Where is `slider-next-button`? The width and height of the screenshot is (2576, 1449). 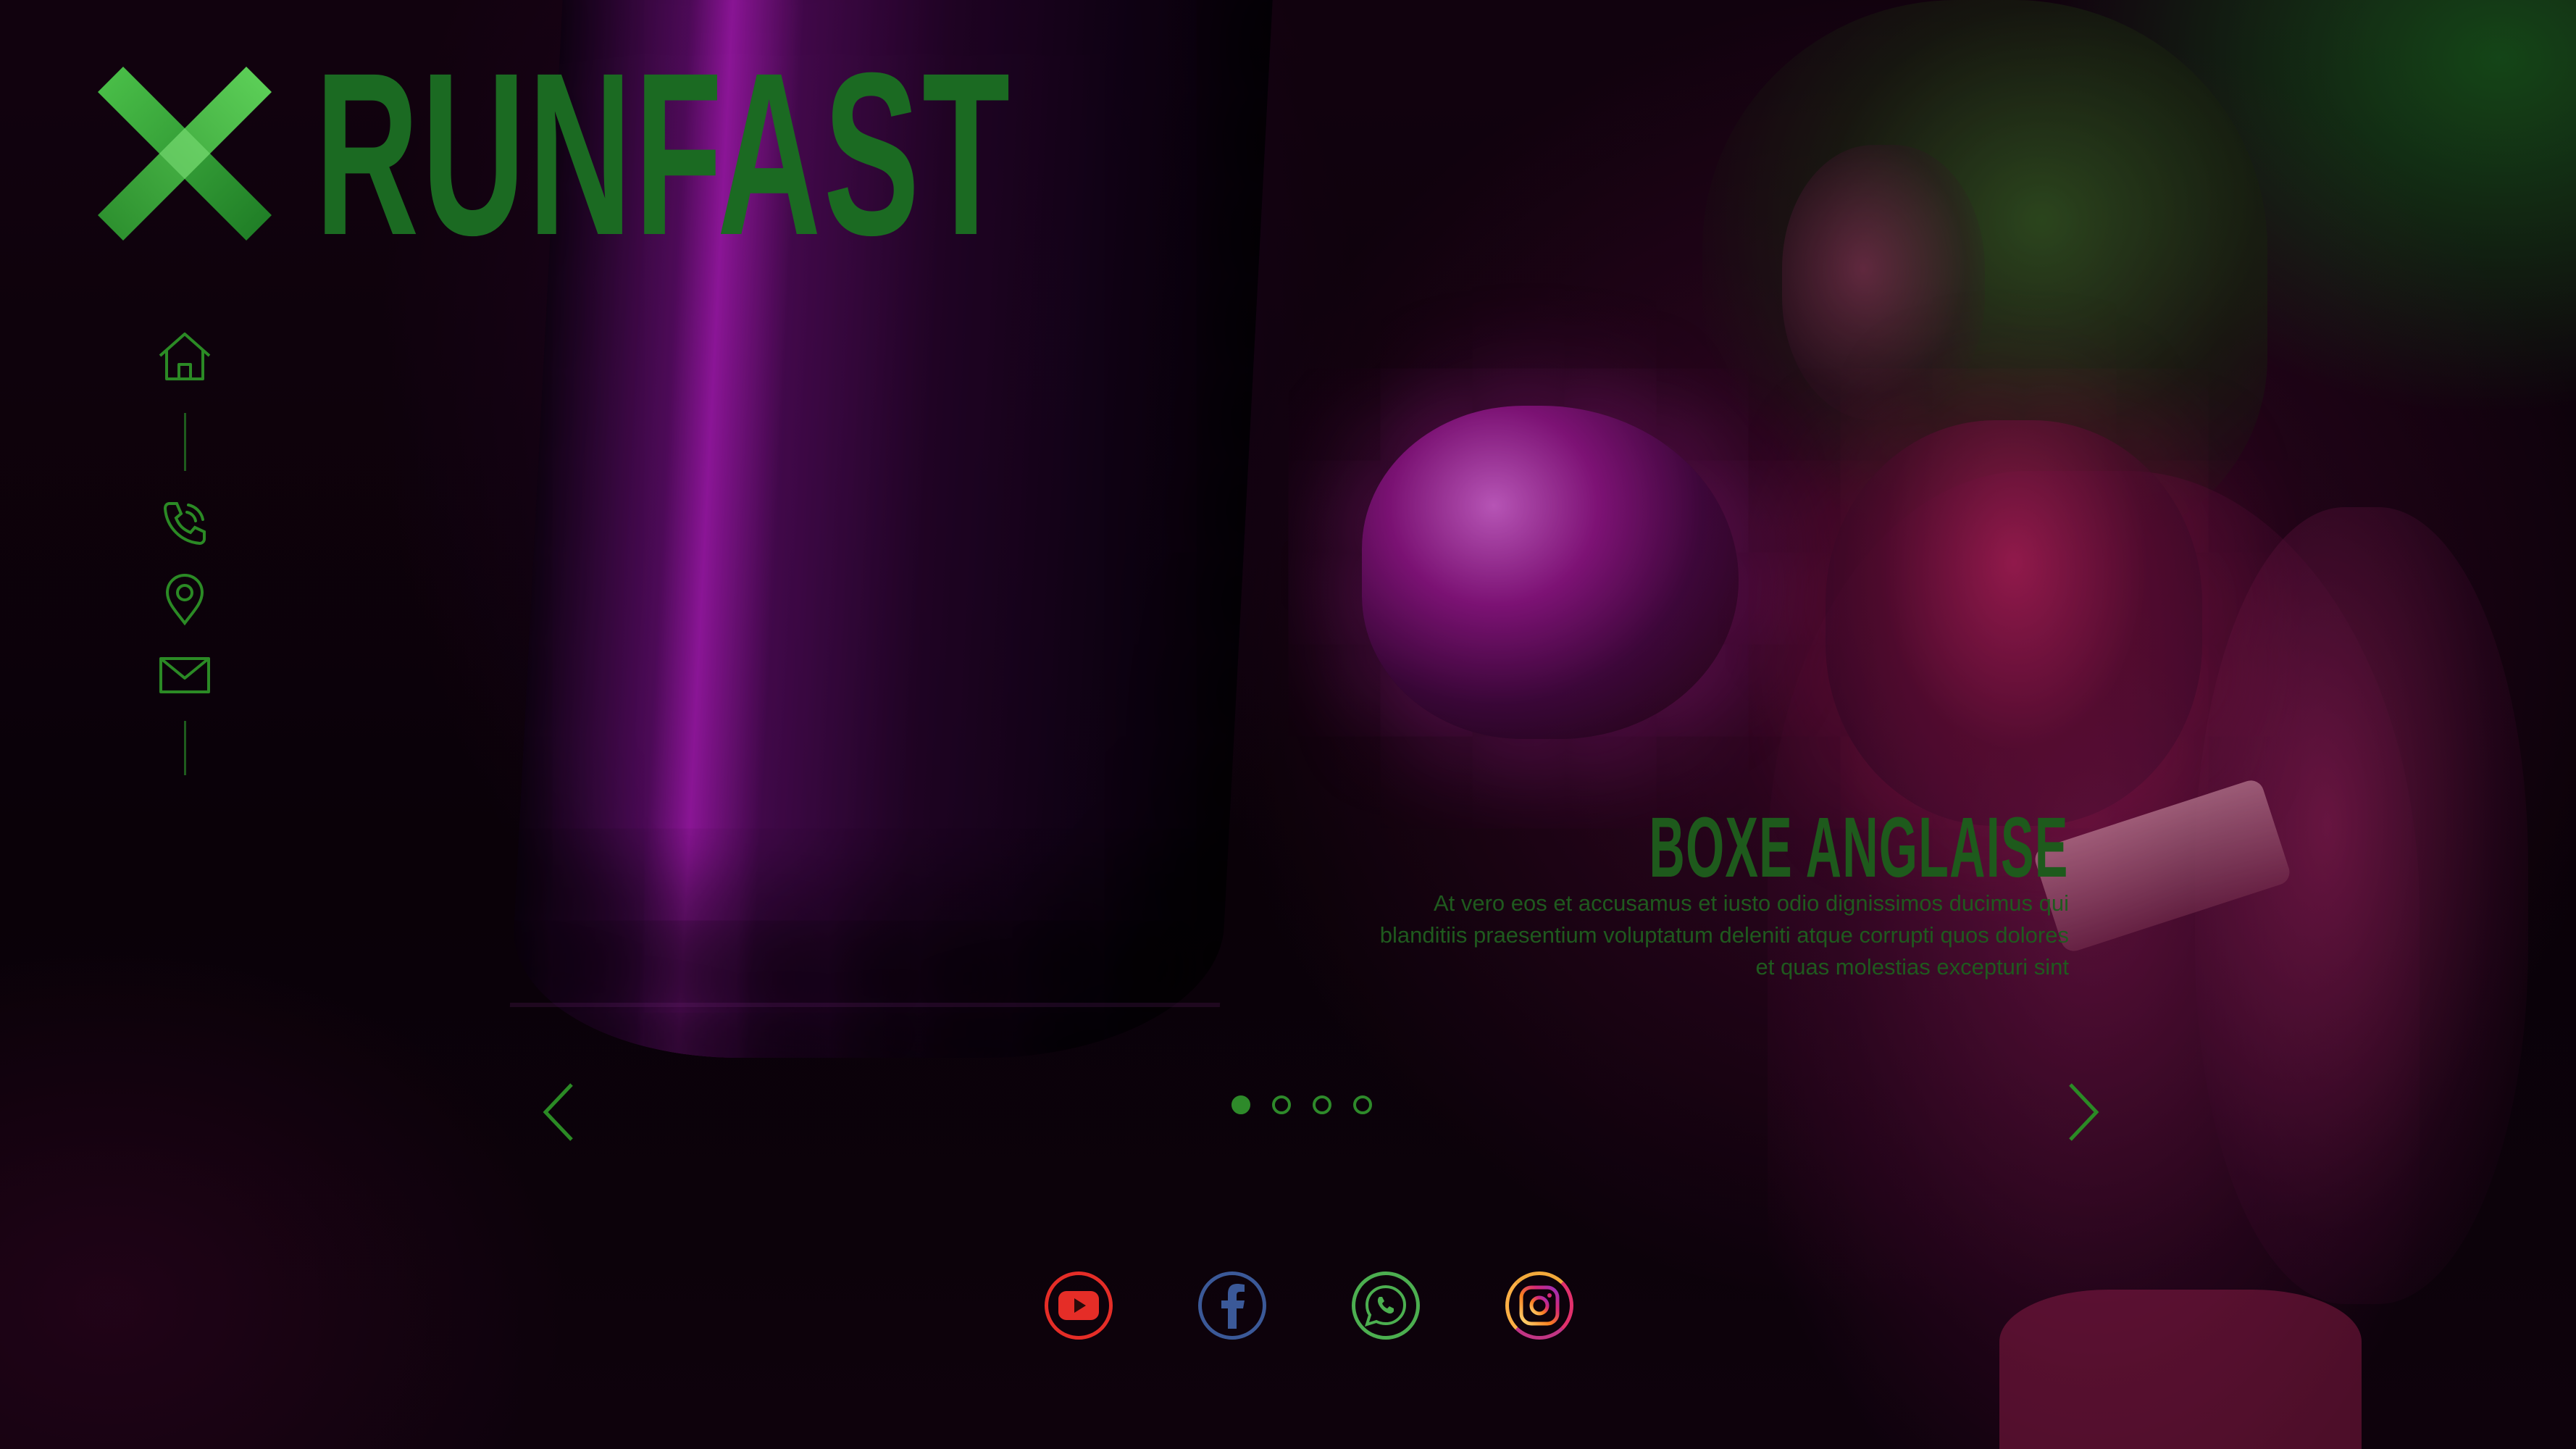 slider-next-button is located at coordinates (2084, 1112).